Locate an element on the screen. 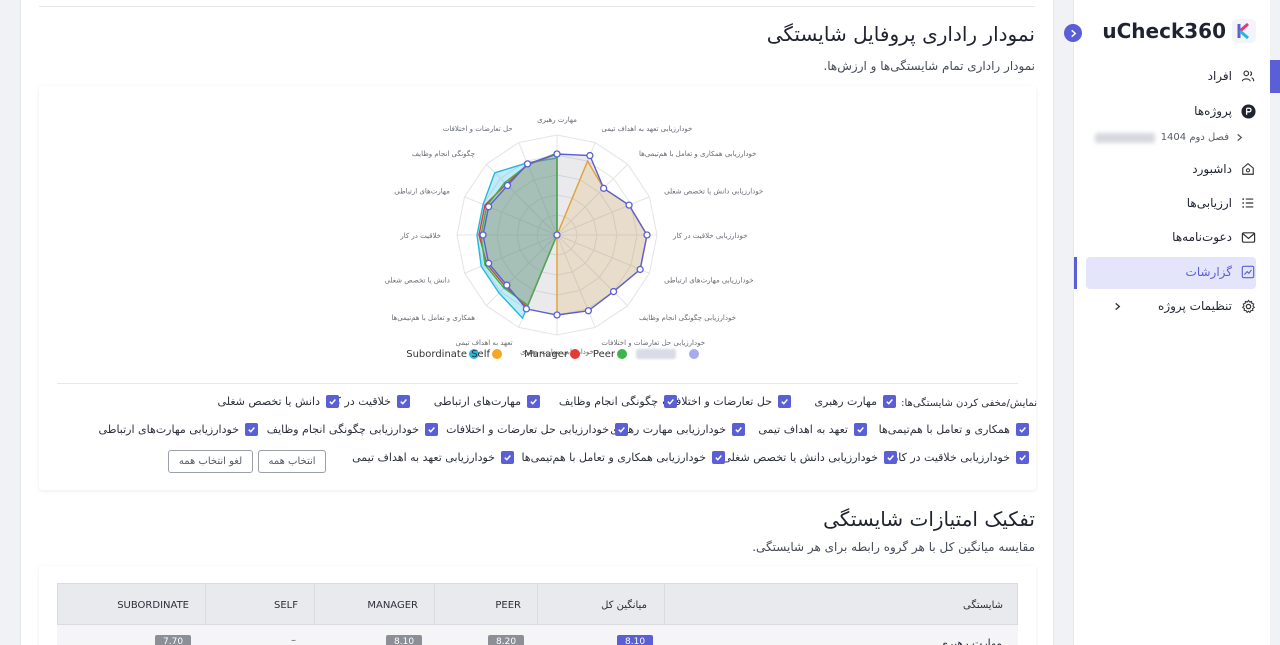 This screenshot has width=1280, height=645. competency-toggle: خودارزیابی خلاقیت در کار is located at coordinates (961, 457).